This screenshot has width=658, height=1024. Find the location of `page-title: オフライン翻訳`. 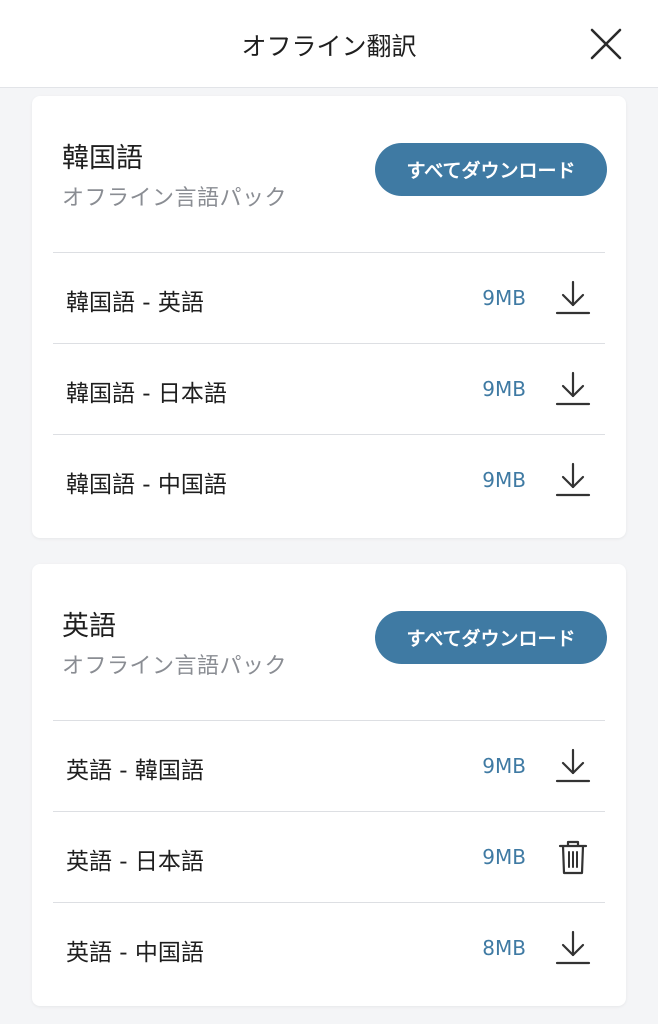

page-title: オフライン翻訳 is located at coordinates (329, 46).